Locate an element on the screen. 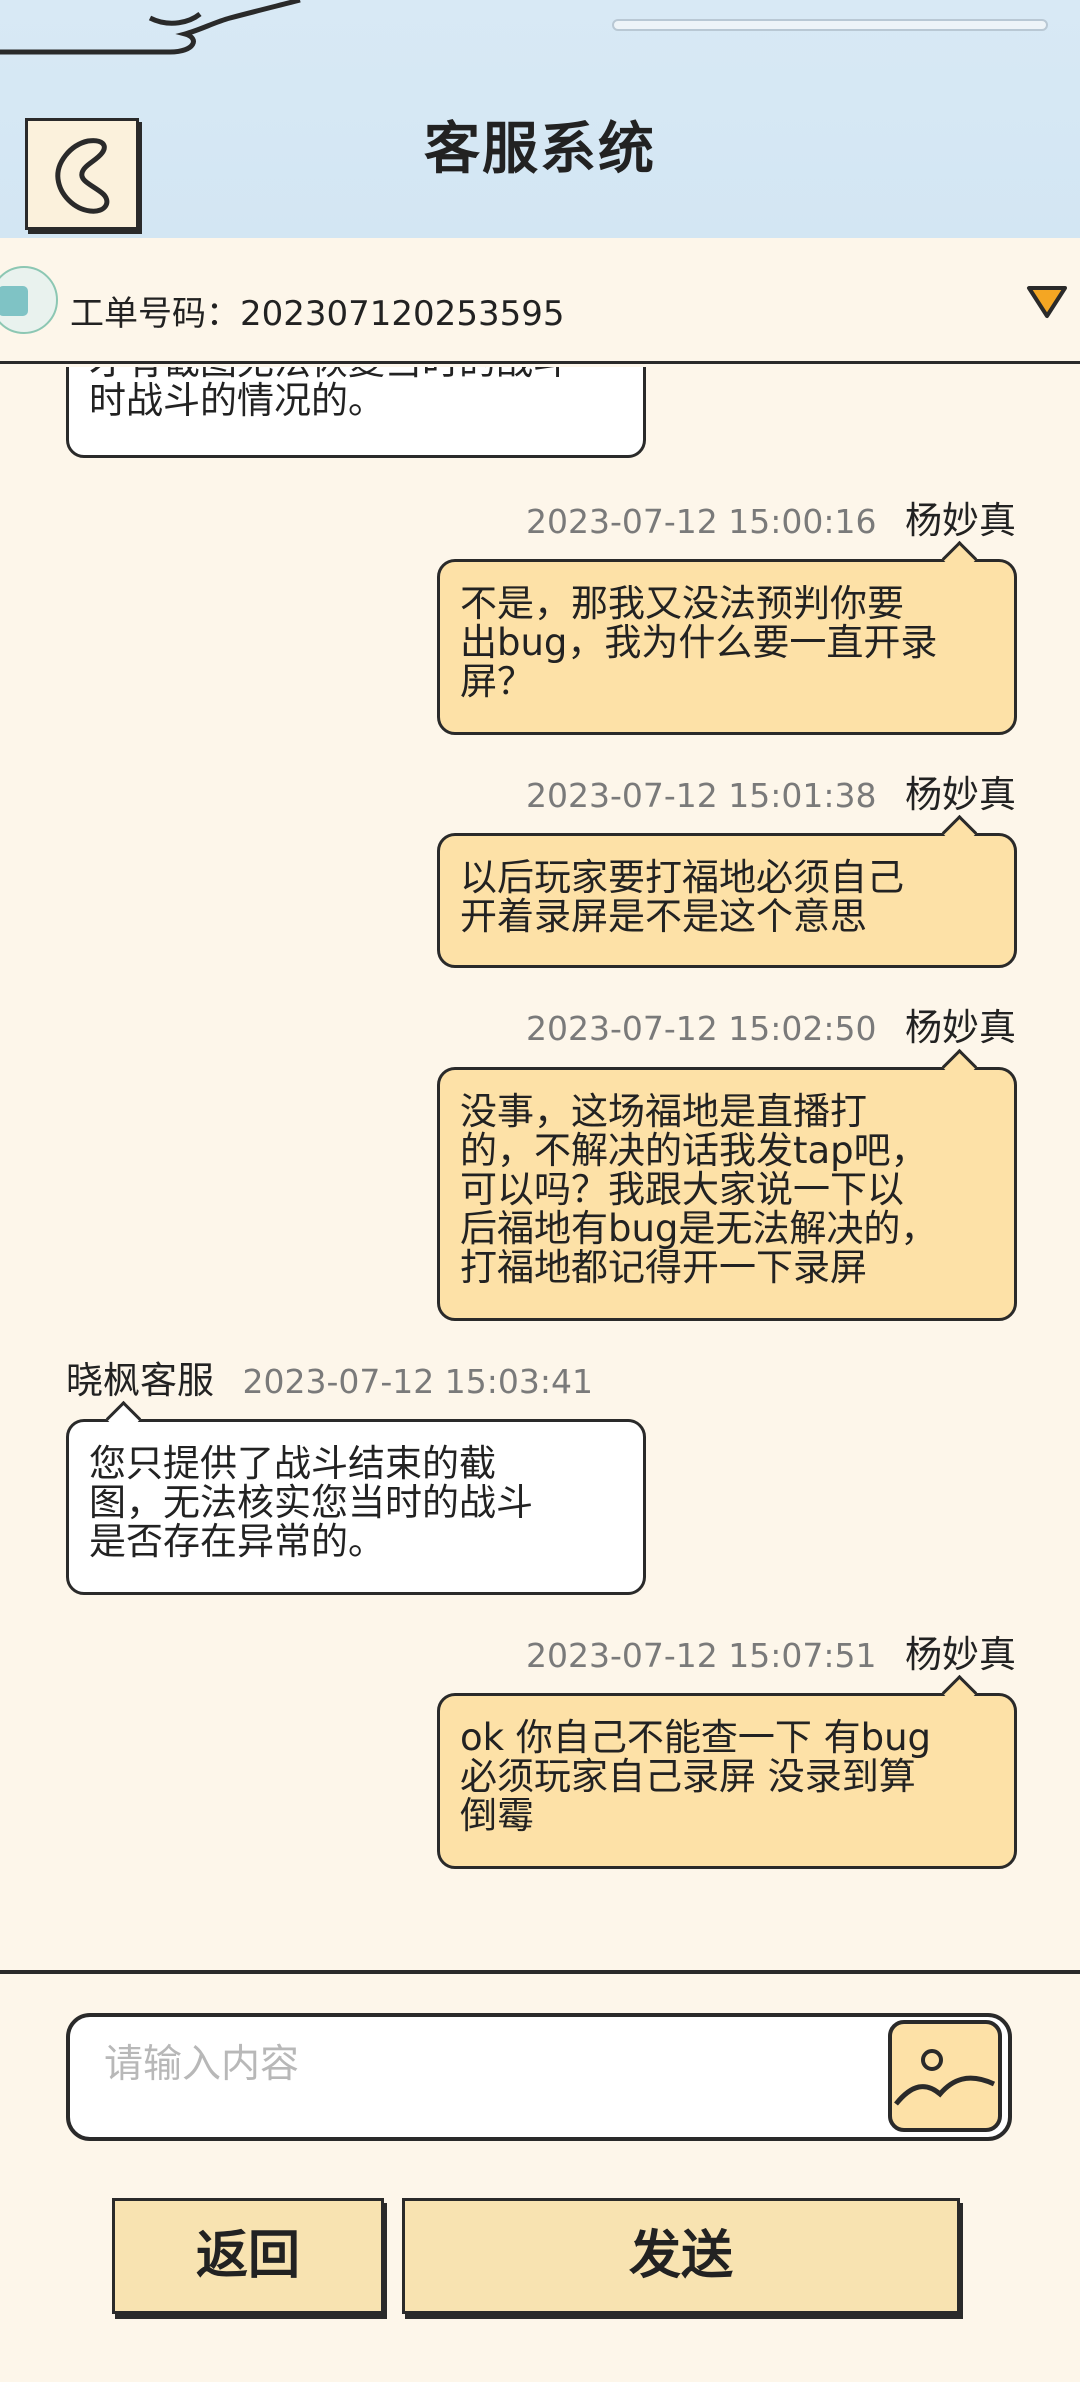 The image size is (1080, 2382). message-line: 倒霉 is located at coordinates (497, 1815).